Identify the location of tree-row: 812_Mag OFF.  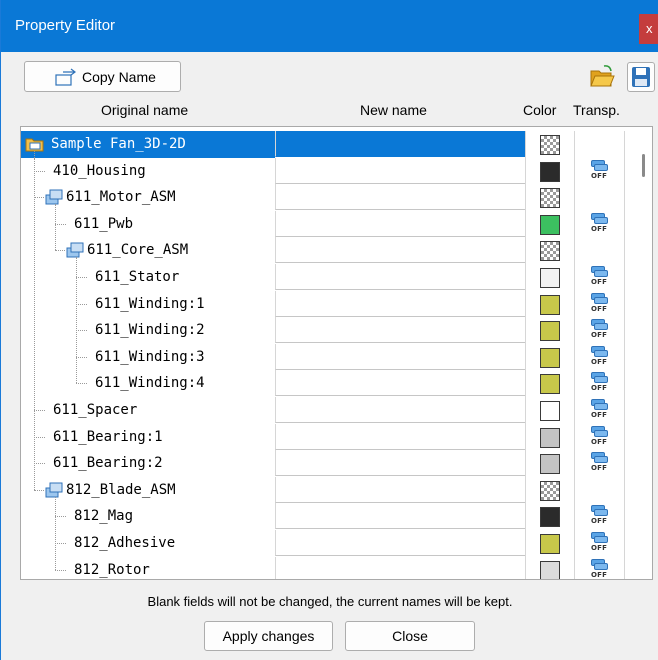
(327, 517).